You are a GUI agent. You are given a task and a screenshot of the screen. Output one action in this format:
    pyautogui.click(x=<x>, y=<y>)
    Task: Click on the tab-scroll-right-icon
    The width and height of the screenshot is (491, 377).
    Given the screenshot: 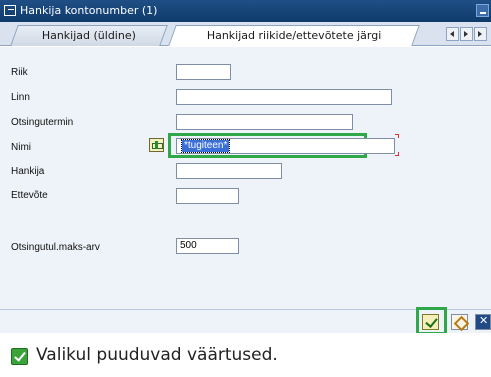 What is the action you would take?
    pyautogui.click(x=466, y=34)
    